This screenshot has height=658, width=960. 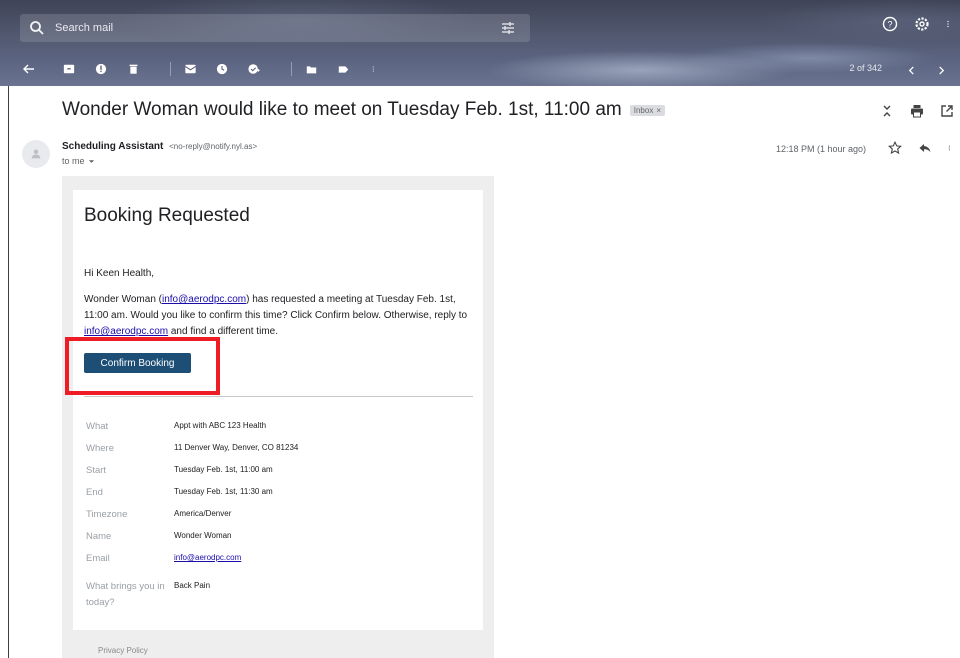 I want to click on body-text-part-1: Wonder Woman (, so click(x=123, y=299).